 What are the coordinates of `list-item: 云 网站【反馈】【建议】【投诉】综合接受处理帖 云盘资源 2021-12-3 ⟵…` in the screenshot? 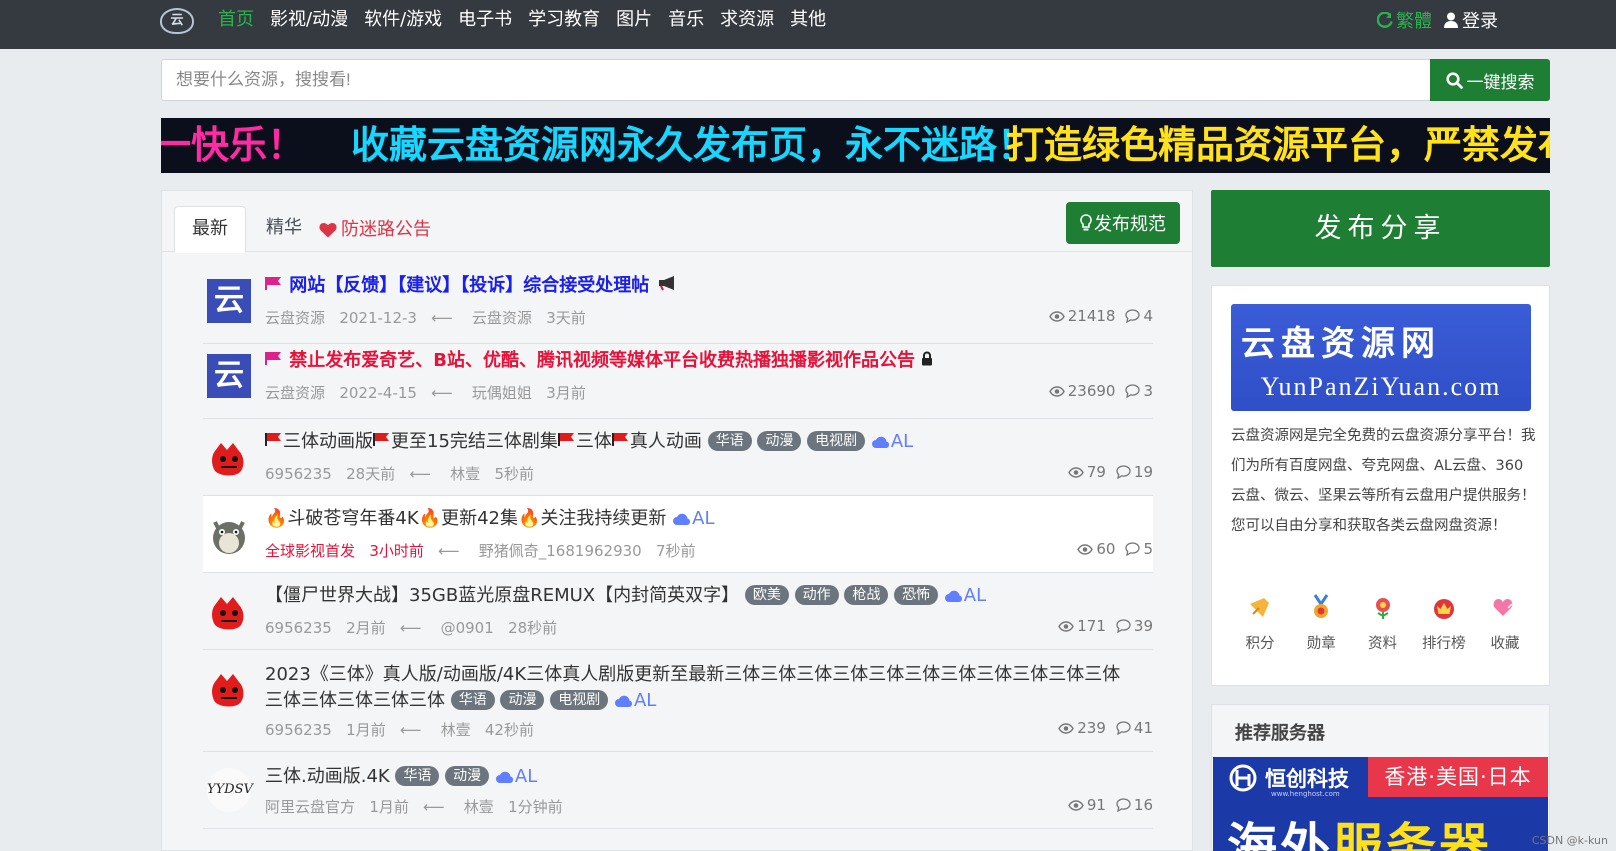 It's located at (678, 306).